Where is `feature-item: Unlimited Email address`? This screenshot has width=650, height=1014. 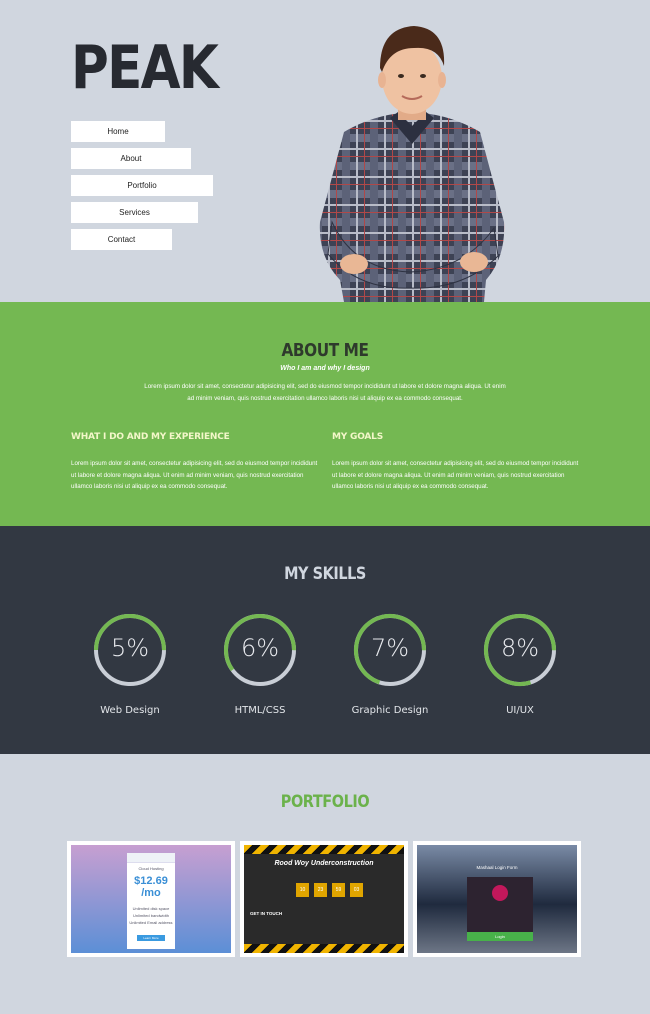
feature-item: Unlimited Email address is located at coordinates (151, 922).